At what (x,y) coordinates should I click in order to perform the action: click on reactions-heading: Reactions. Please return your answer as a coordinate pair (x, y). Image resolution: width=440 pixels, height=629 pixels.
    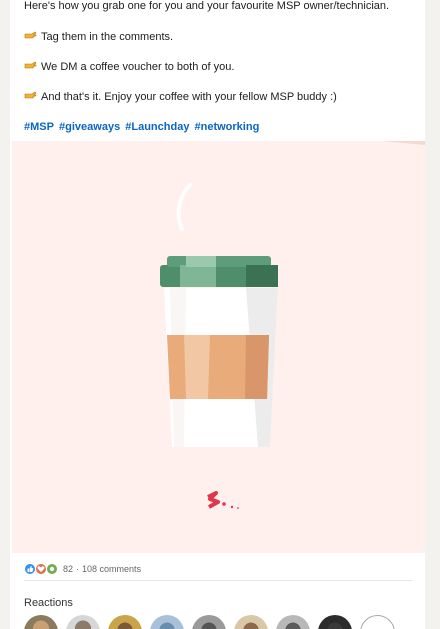
    Looking at the image, I should click on (48, 603).